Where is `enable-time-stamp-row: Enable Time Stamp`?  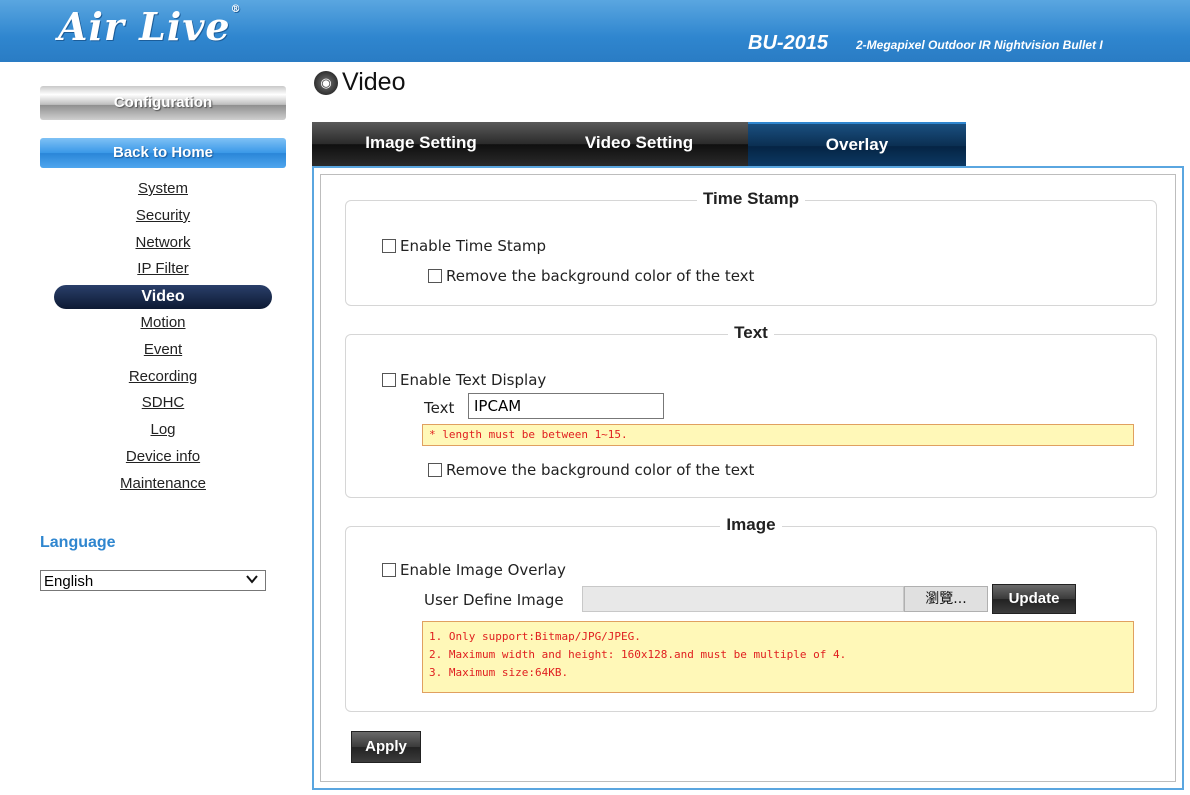
enable-time-stamp-row: Enable Time Stamp is located at coordinates (464, 246).